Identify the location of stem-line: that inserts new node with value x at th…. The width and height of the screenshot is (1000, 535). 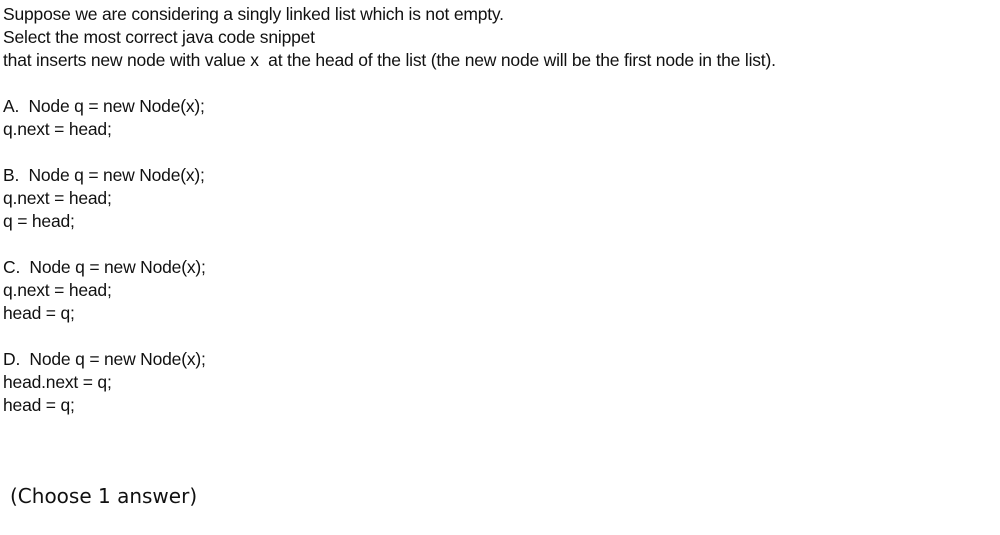
(389, 60).